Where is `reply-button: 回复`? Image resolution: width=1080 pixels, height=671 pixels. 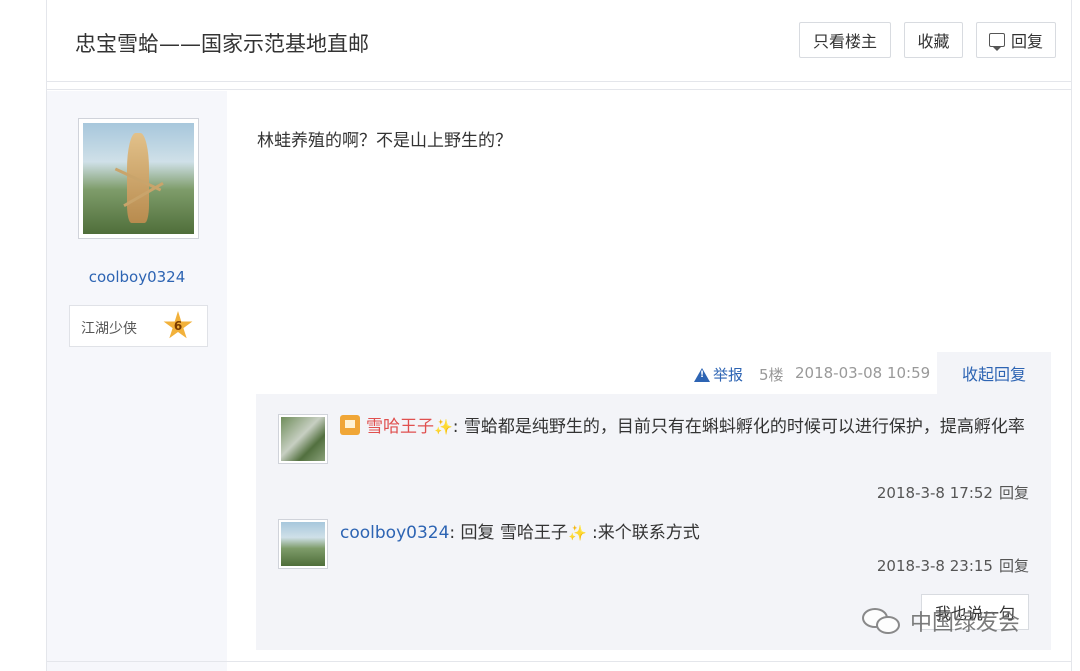 reply-button: 回复 is located at coordinates (1016, 40).